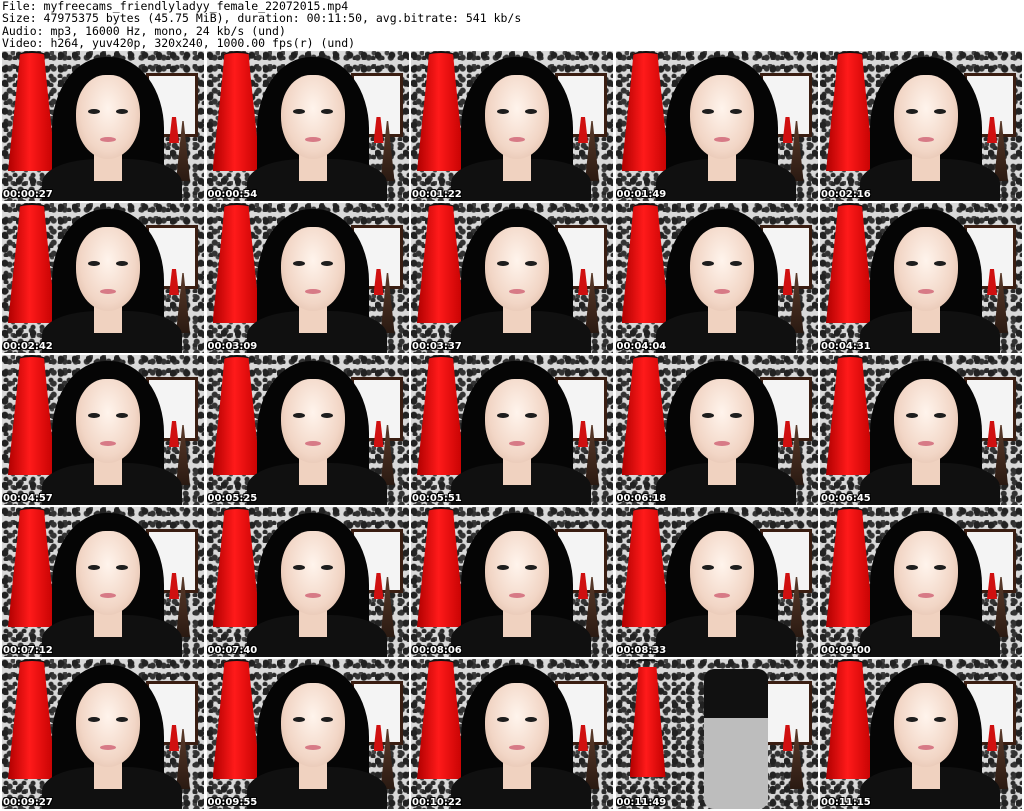 The image size is (1024, 811). What do you see at coordinates (28, 194) in the screenshot?
I see `timestamp-label: 00:00:27` at bounding box center [28, 194].